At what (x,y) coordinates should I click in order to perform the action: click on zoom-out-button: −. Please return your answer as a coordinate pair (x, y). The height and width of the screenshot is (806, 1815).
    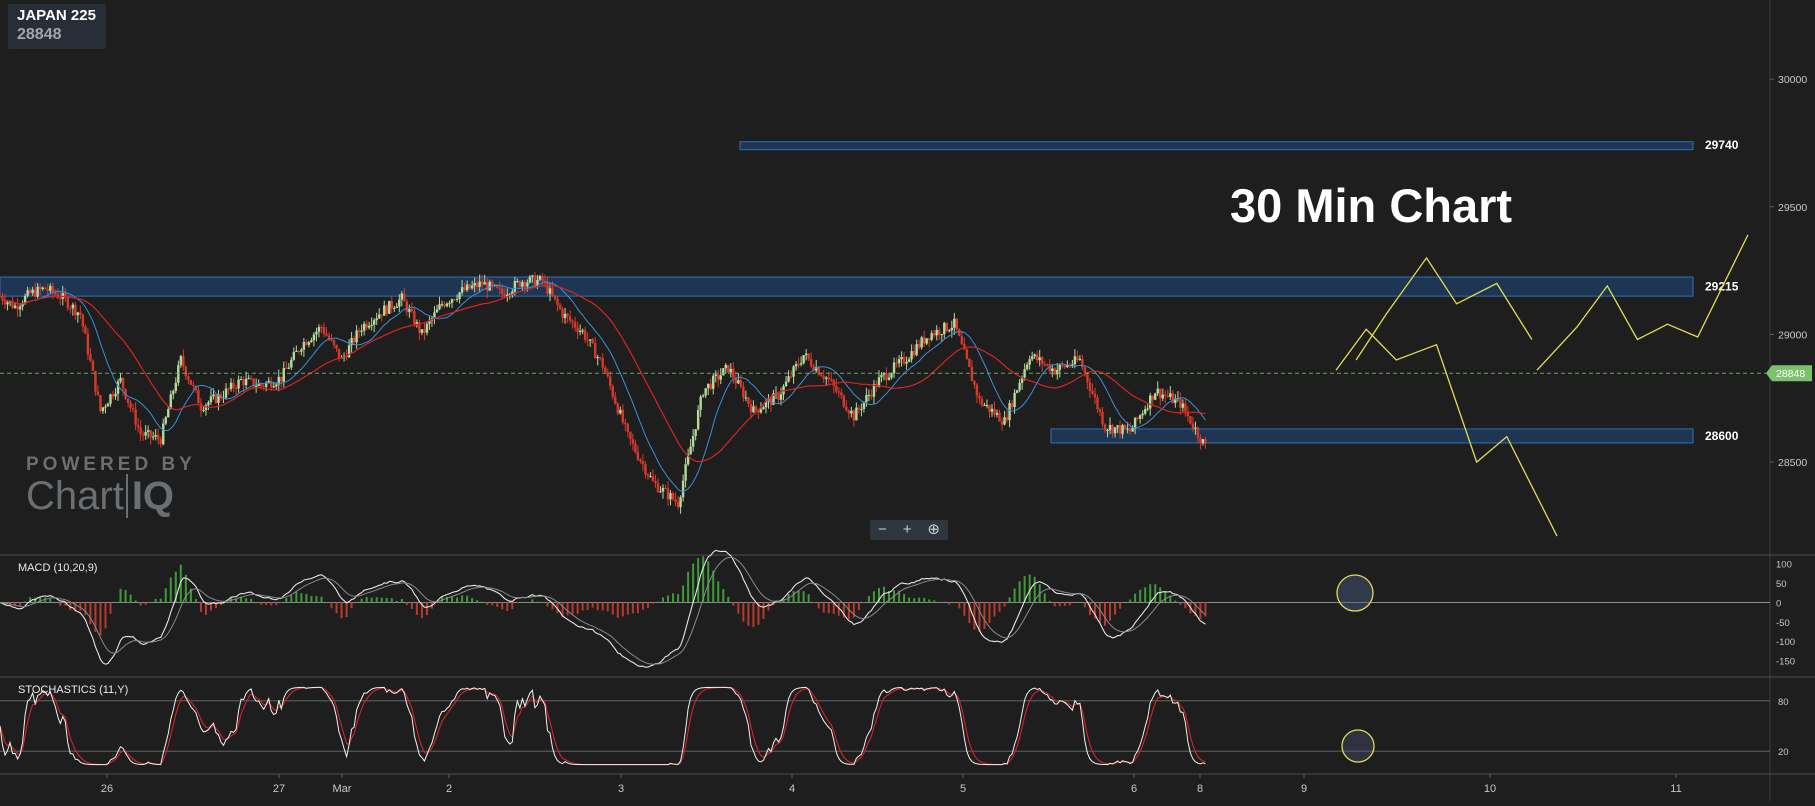
    Looking at the image, I should click on (882, 530).